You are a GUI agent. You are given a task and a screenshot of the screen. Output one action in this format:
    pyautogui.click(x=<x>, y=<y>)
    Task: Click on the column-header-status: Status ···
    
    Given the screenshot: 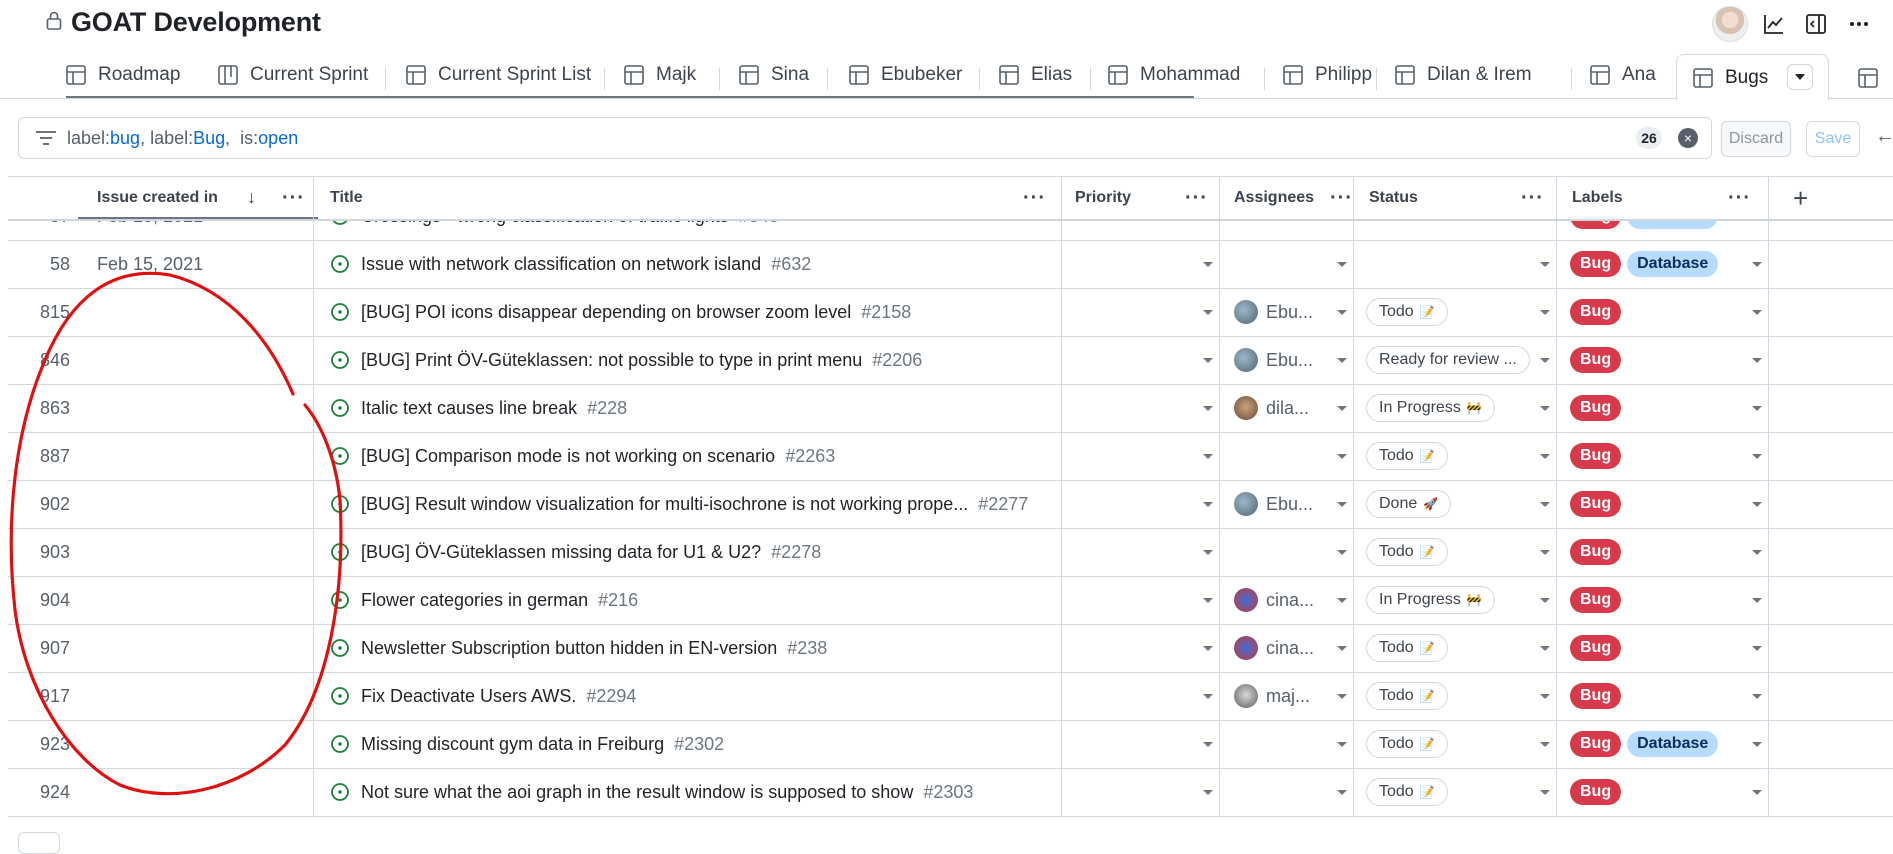 What is the action you would take?
    pyautogui.click(x=1463, y=198)
    